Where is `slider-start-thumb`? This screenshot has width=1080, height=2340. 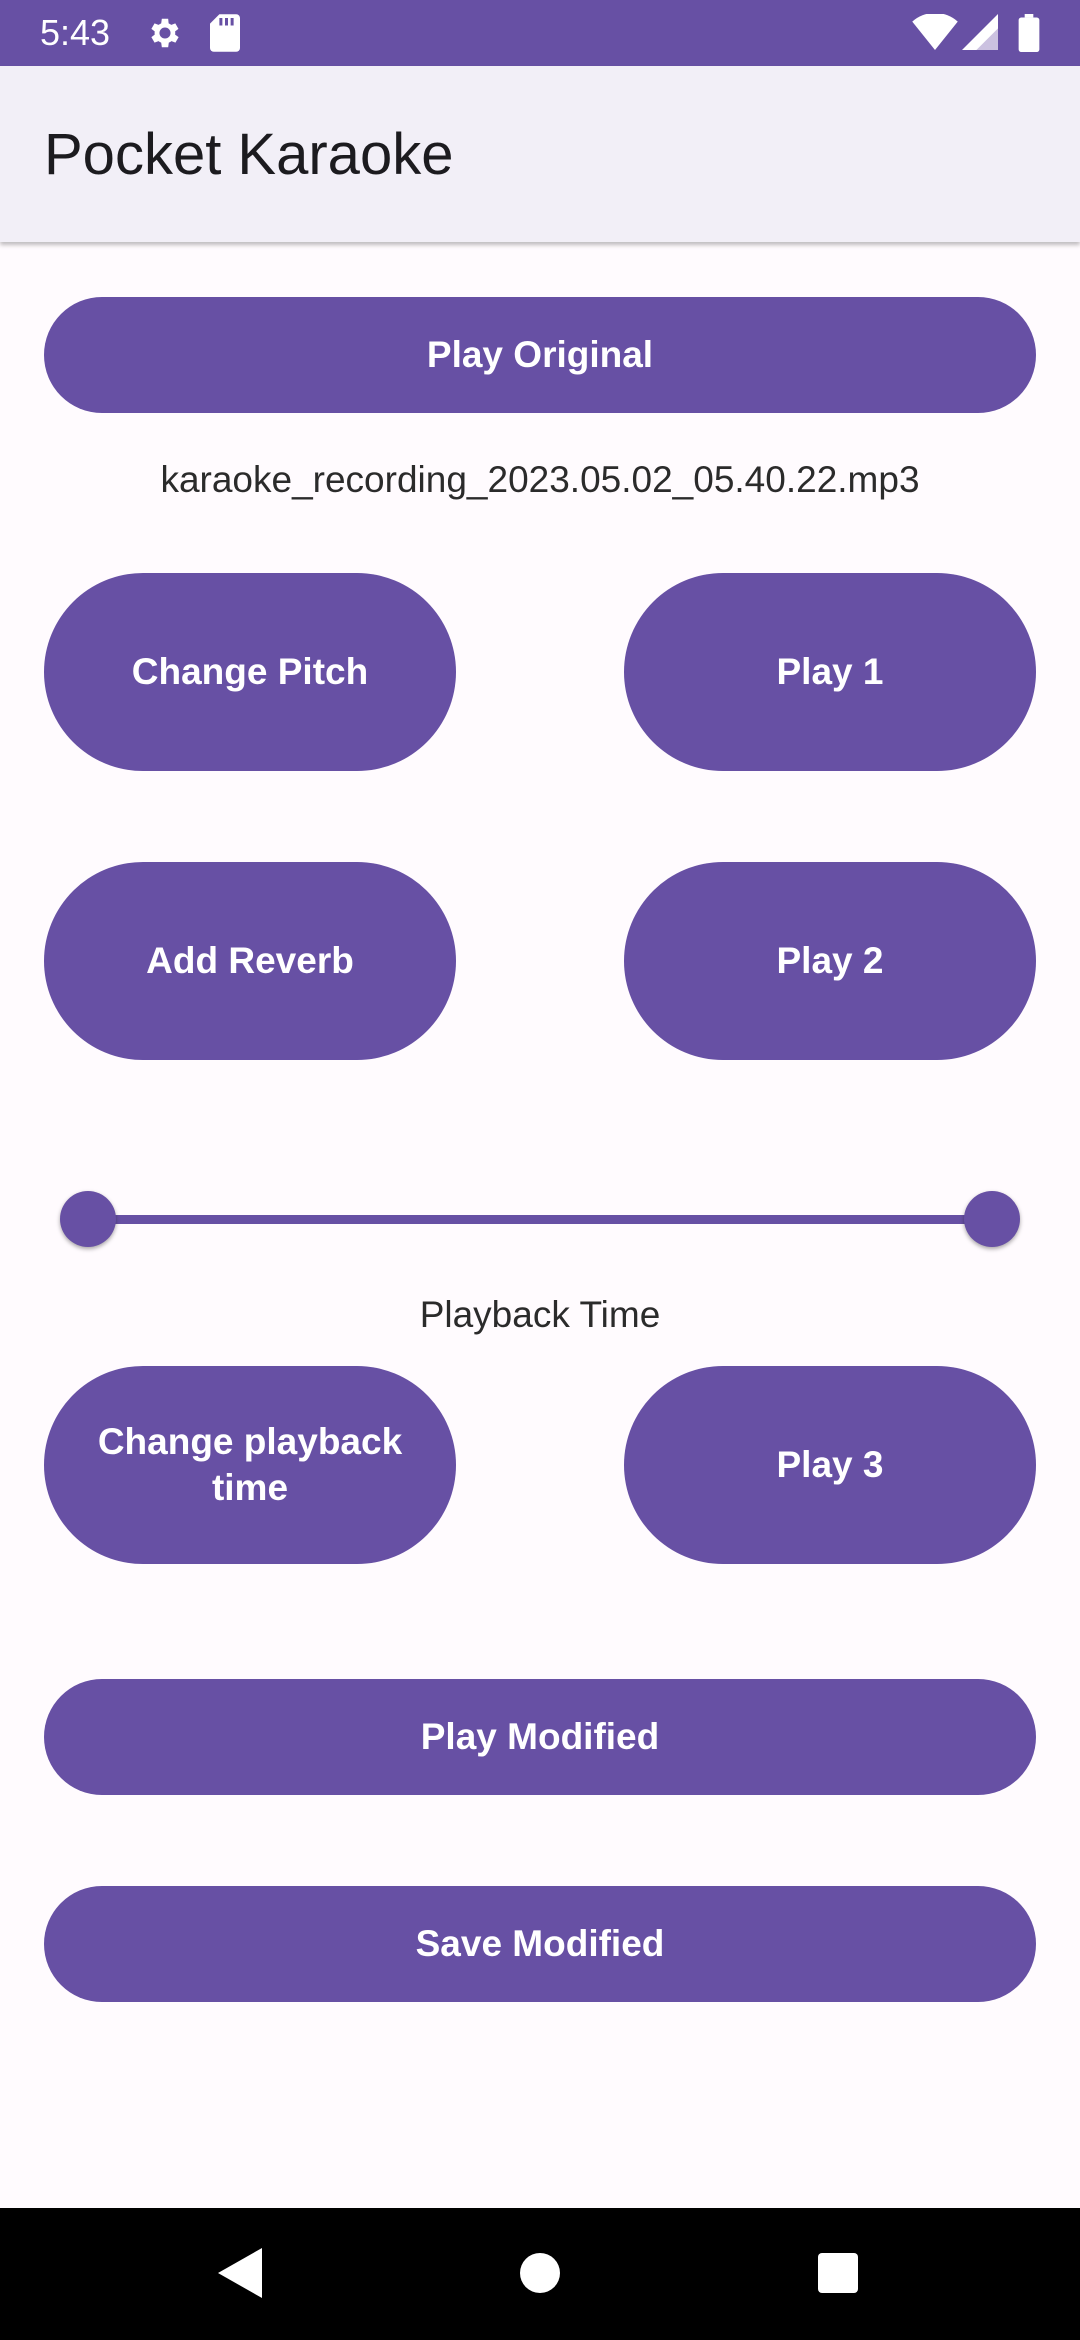 slider-start-thumb is located at coordinates (88, 1219).